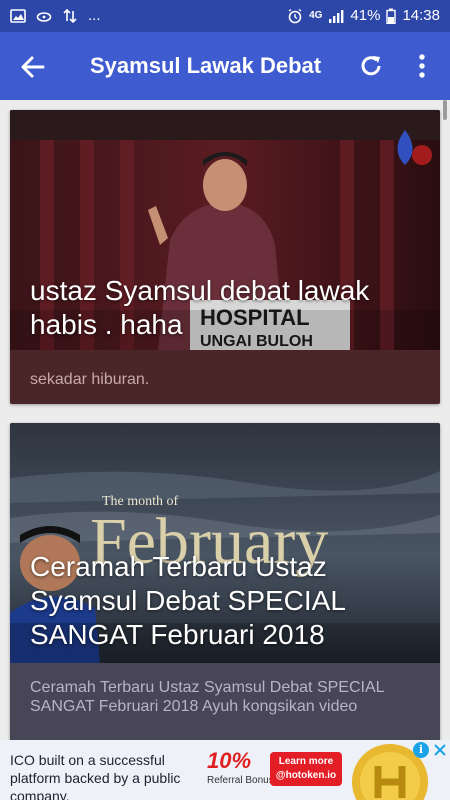 The image size is (450, 800). What do you see at coordinates (371, 66) in the screenshot?
I see `refresh-icon` at bounding box center [371, 66].